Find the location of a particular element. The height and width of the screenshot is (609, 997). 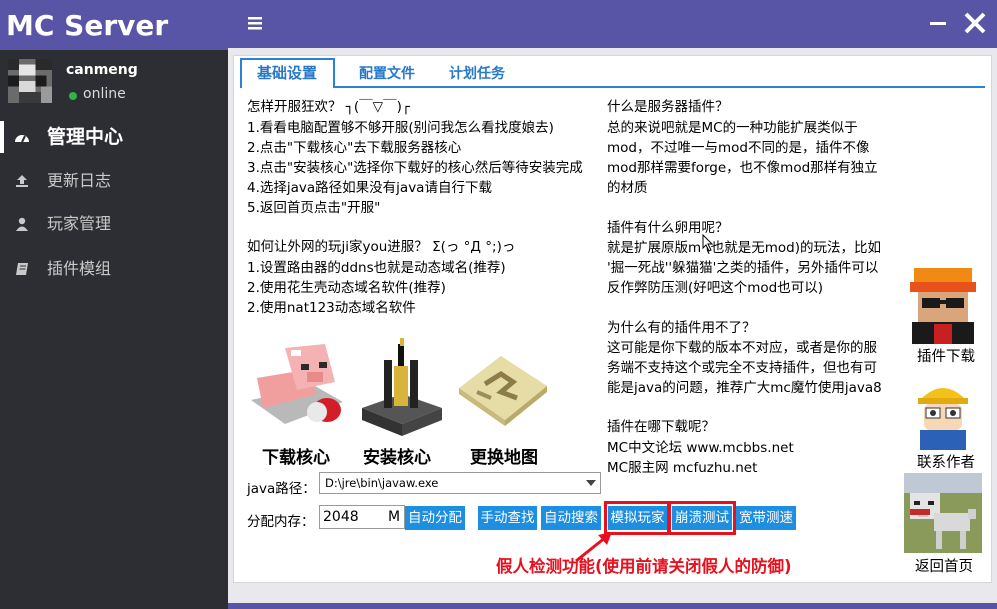

plugin-download-label: 插件下载 is located at coordinates (946, 355).